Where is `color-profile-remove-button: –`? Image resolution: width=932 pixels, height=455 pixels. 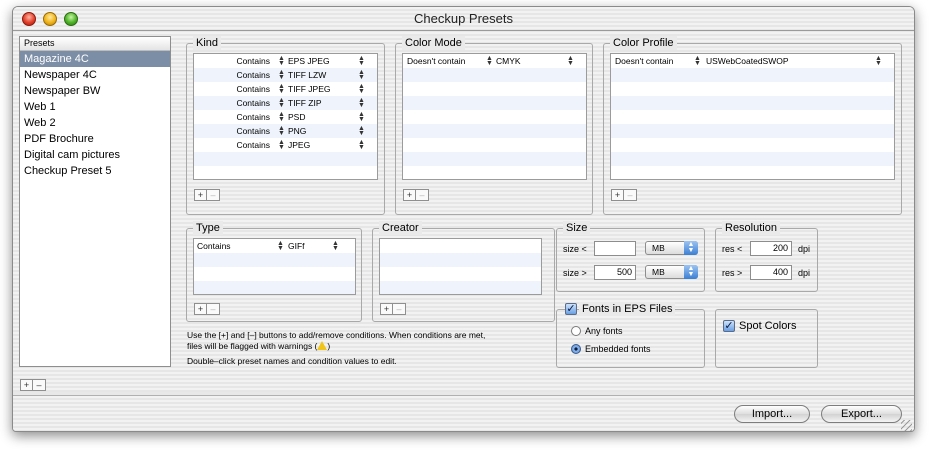
color-profile-remove-button: – is located at coordinates (630, 195).